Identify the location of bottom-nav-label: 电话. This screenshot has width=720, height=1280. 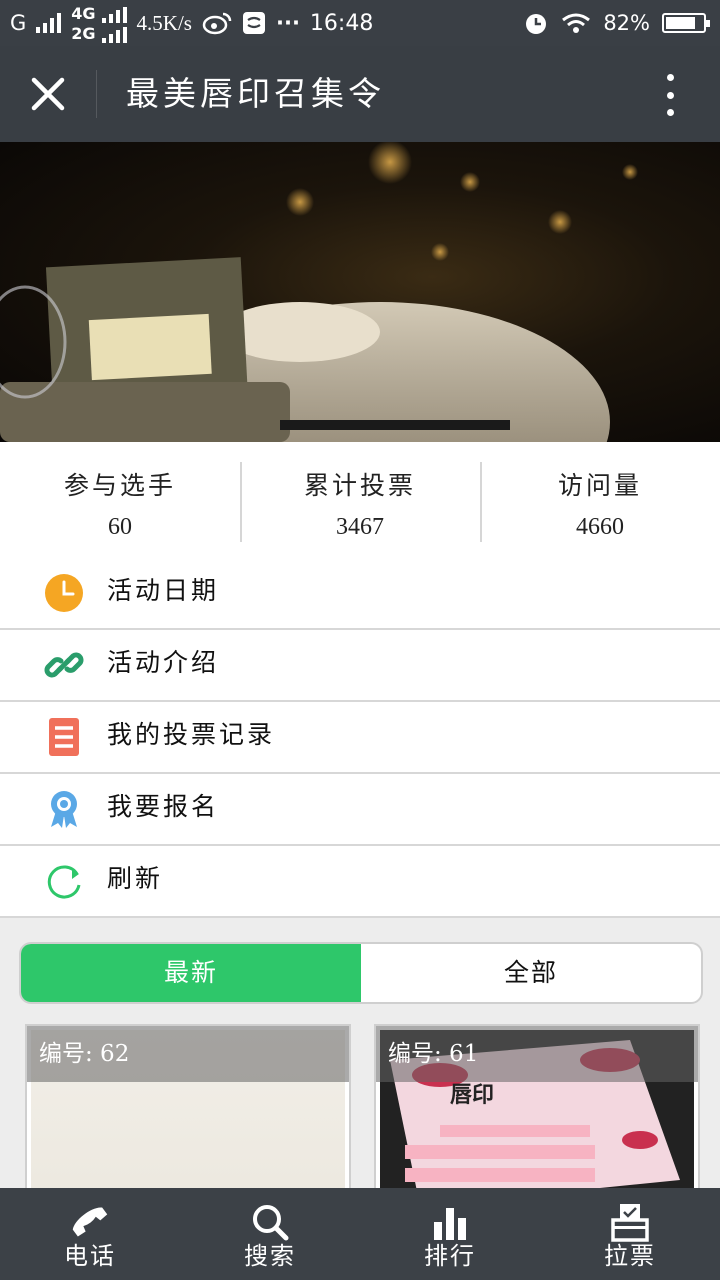
(90, 1256).